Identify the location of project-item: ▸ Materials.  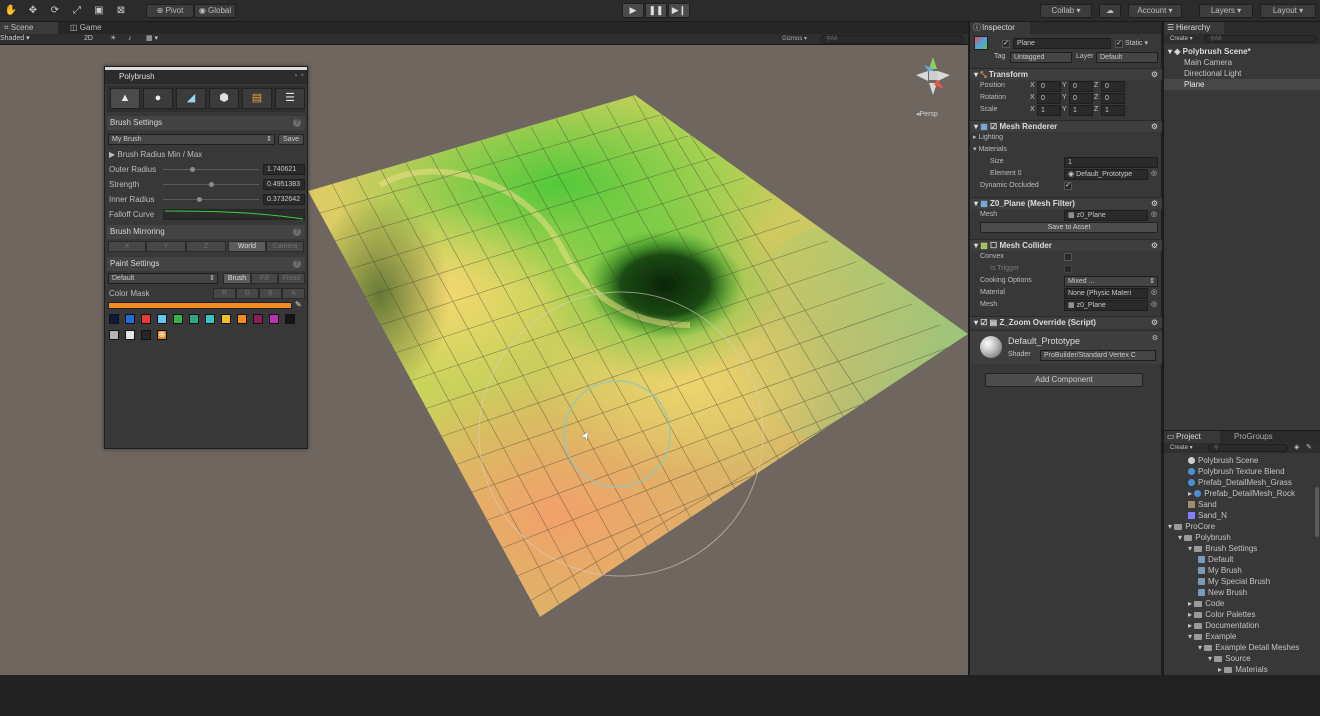
(1239, 669).